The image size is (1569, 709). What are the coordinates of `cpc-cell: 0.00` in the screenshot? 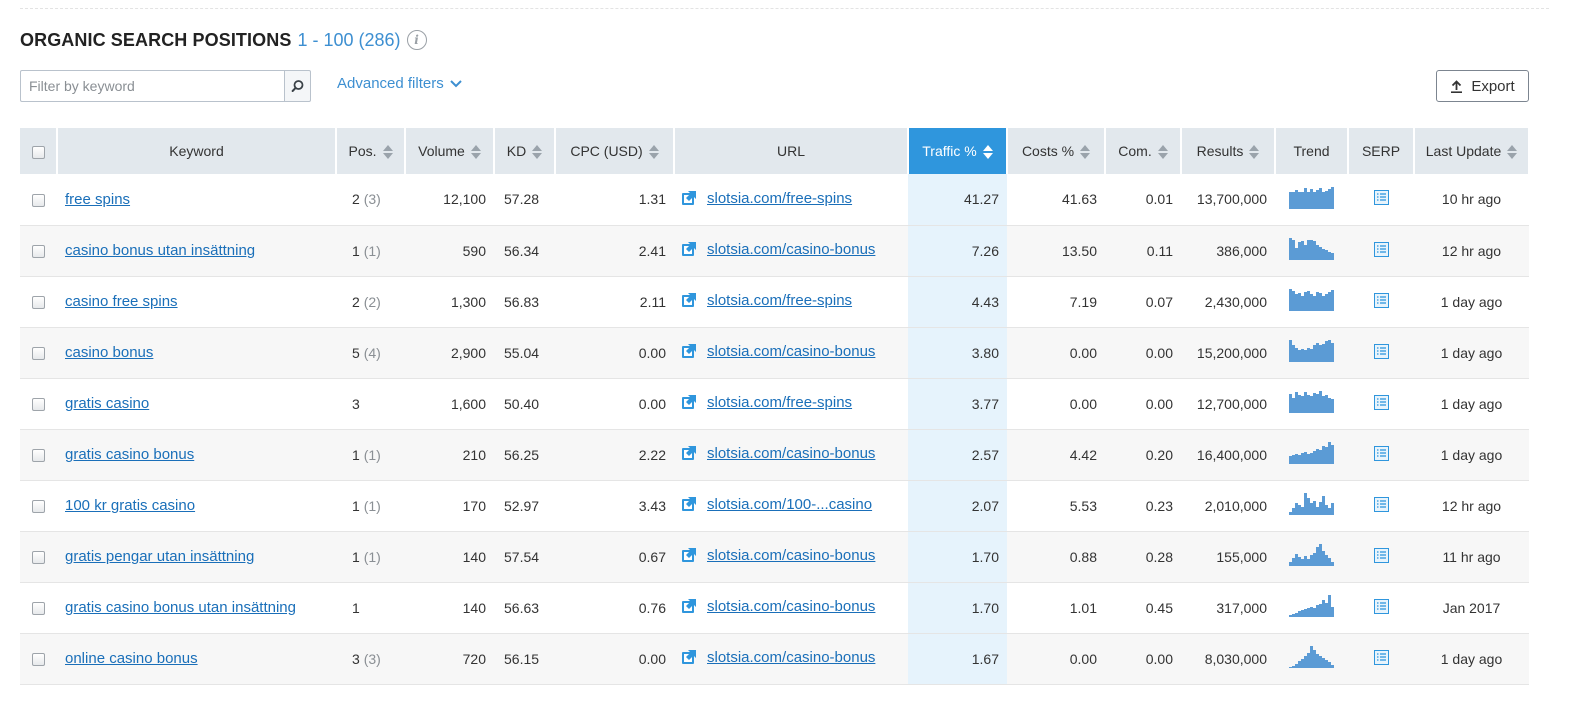 It's located at (614, 404).